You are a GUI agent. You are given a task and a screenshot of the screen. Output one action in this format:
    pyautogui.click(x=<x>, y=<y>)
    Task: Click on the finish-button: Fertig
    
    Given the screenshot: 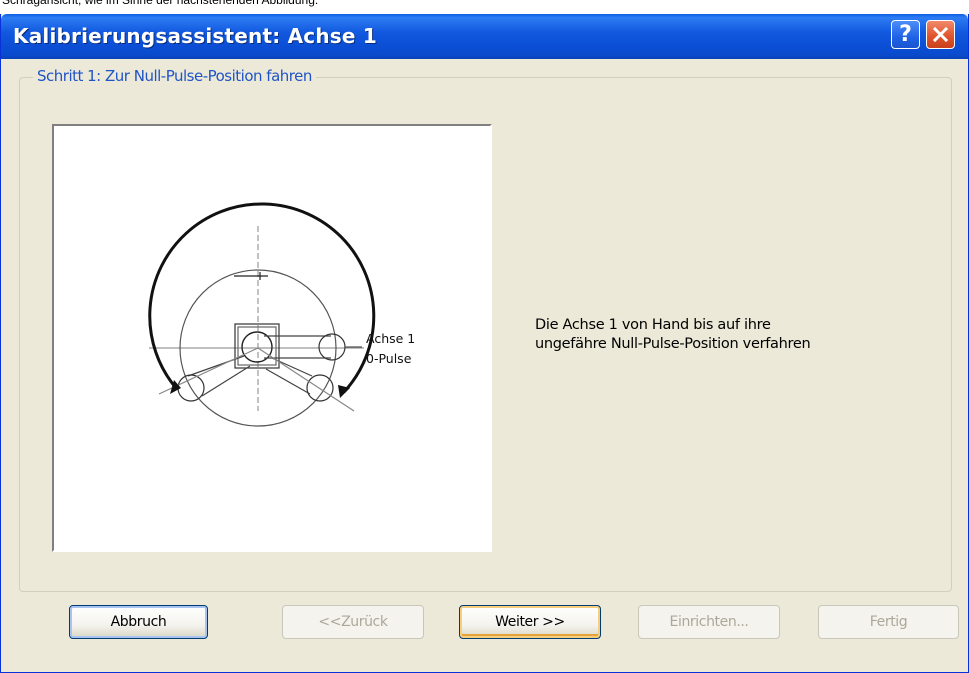 What is the action you would take?
    pyautogui.click(x=888, y=622)
    